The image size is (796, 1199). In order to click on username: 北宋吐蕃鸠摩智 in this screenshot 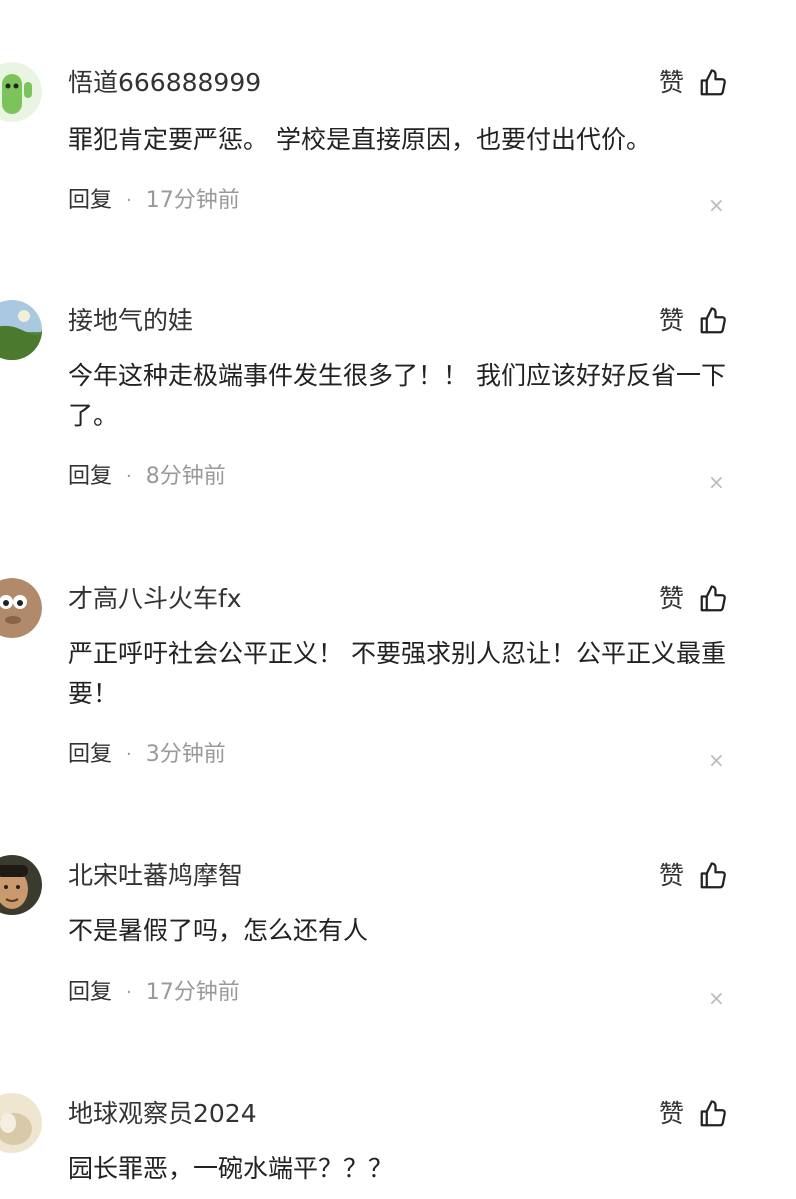, I will do `click(155, 876)`.